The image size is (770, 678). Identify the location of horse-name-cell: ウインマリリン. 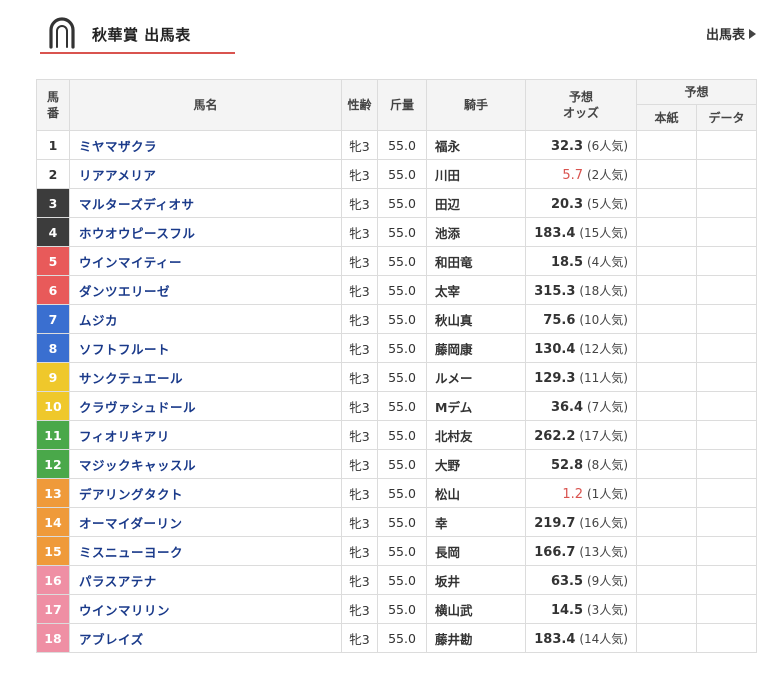
(205, 609).